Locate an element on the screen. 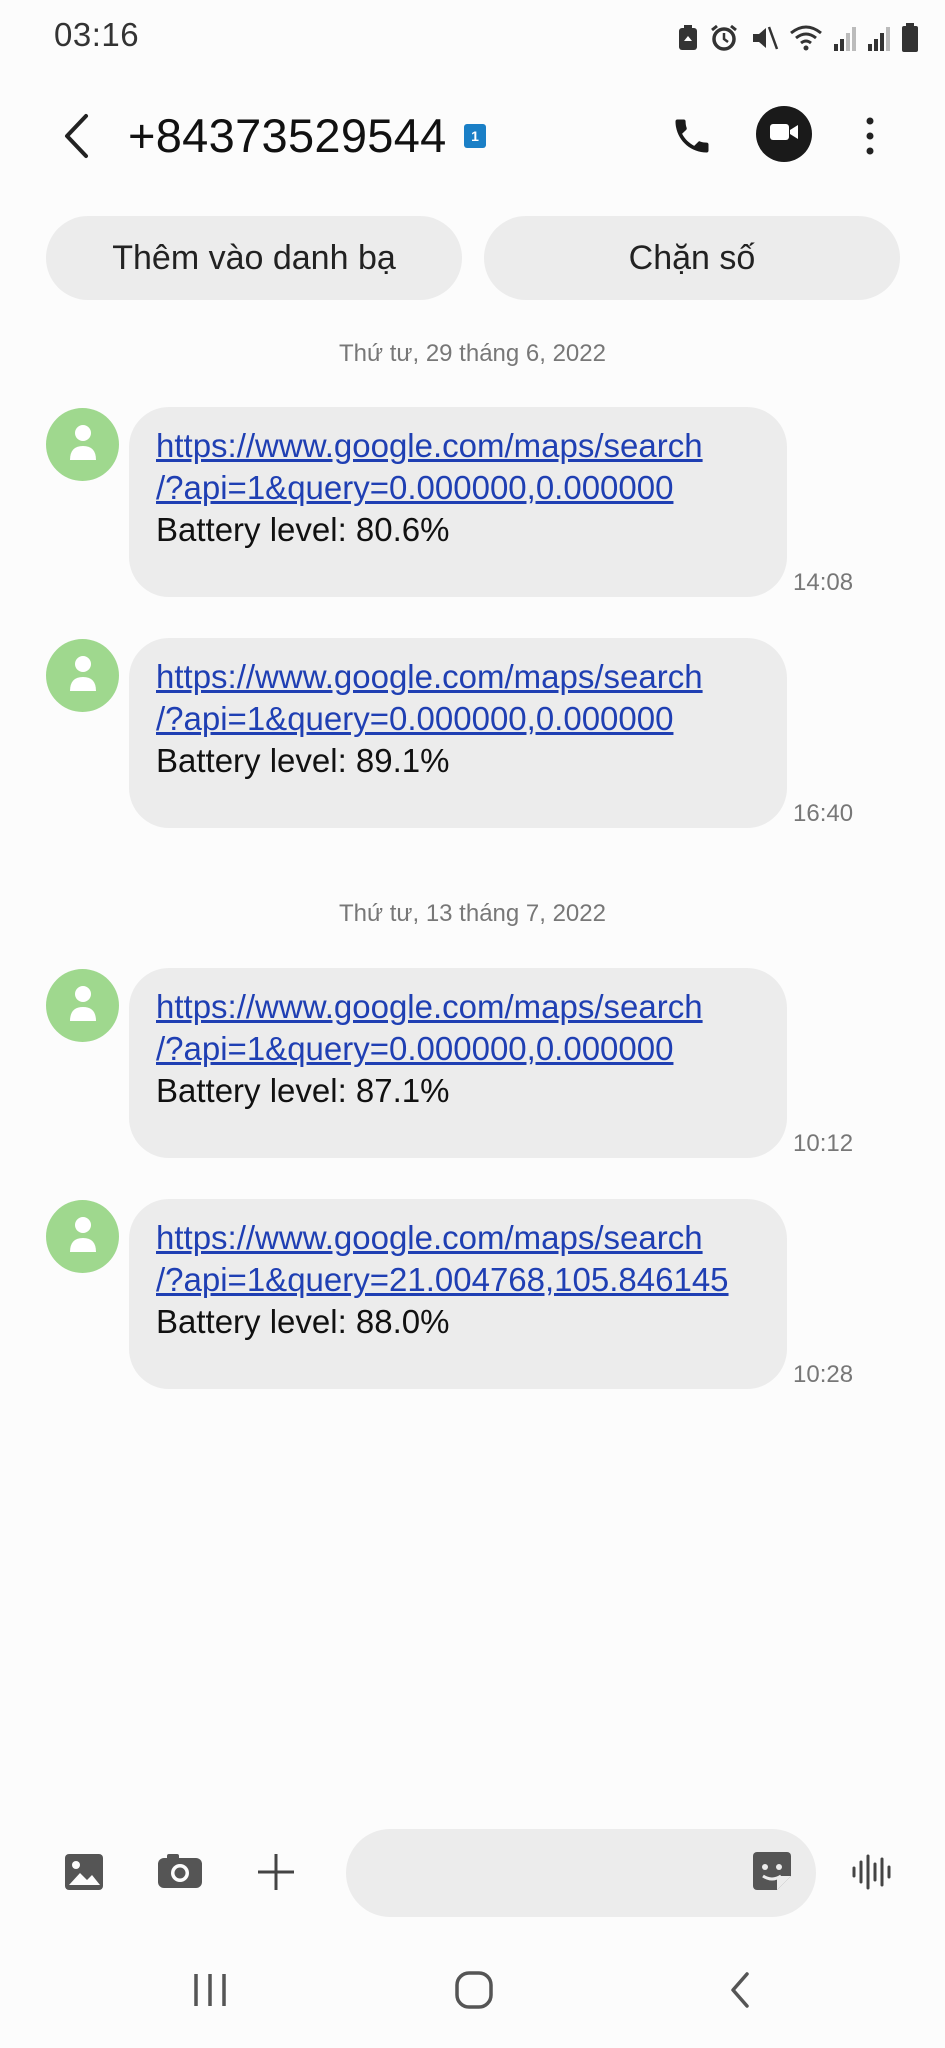  sticker-icon is located at coordinates (772, 1873).